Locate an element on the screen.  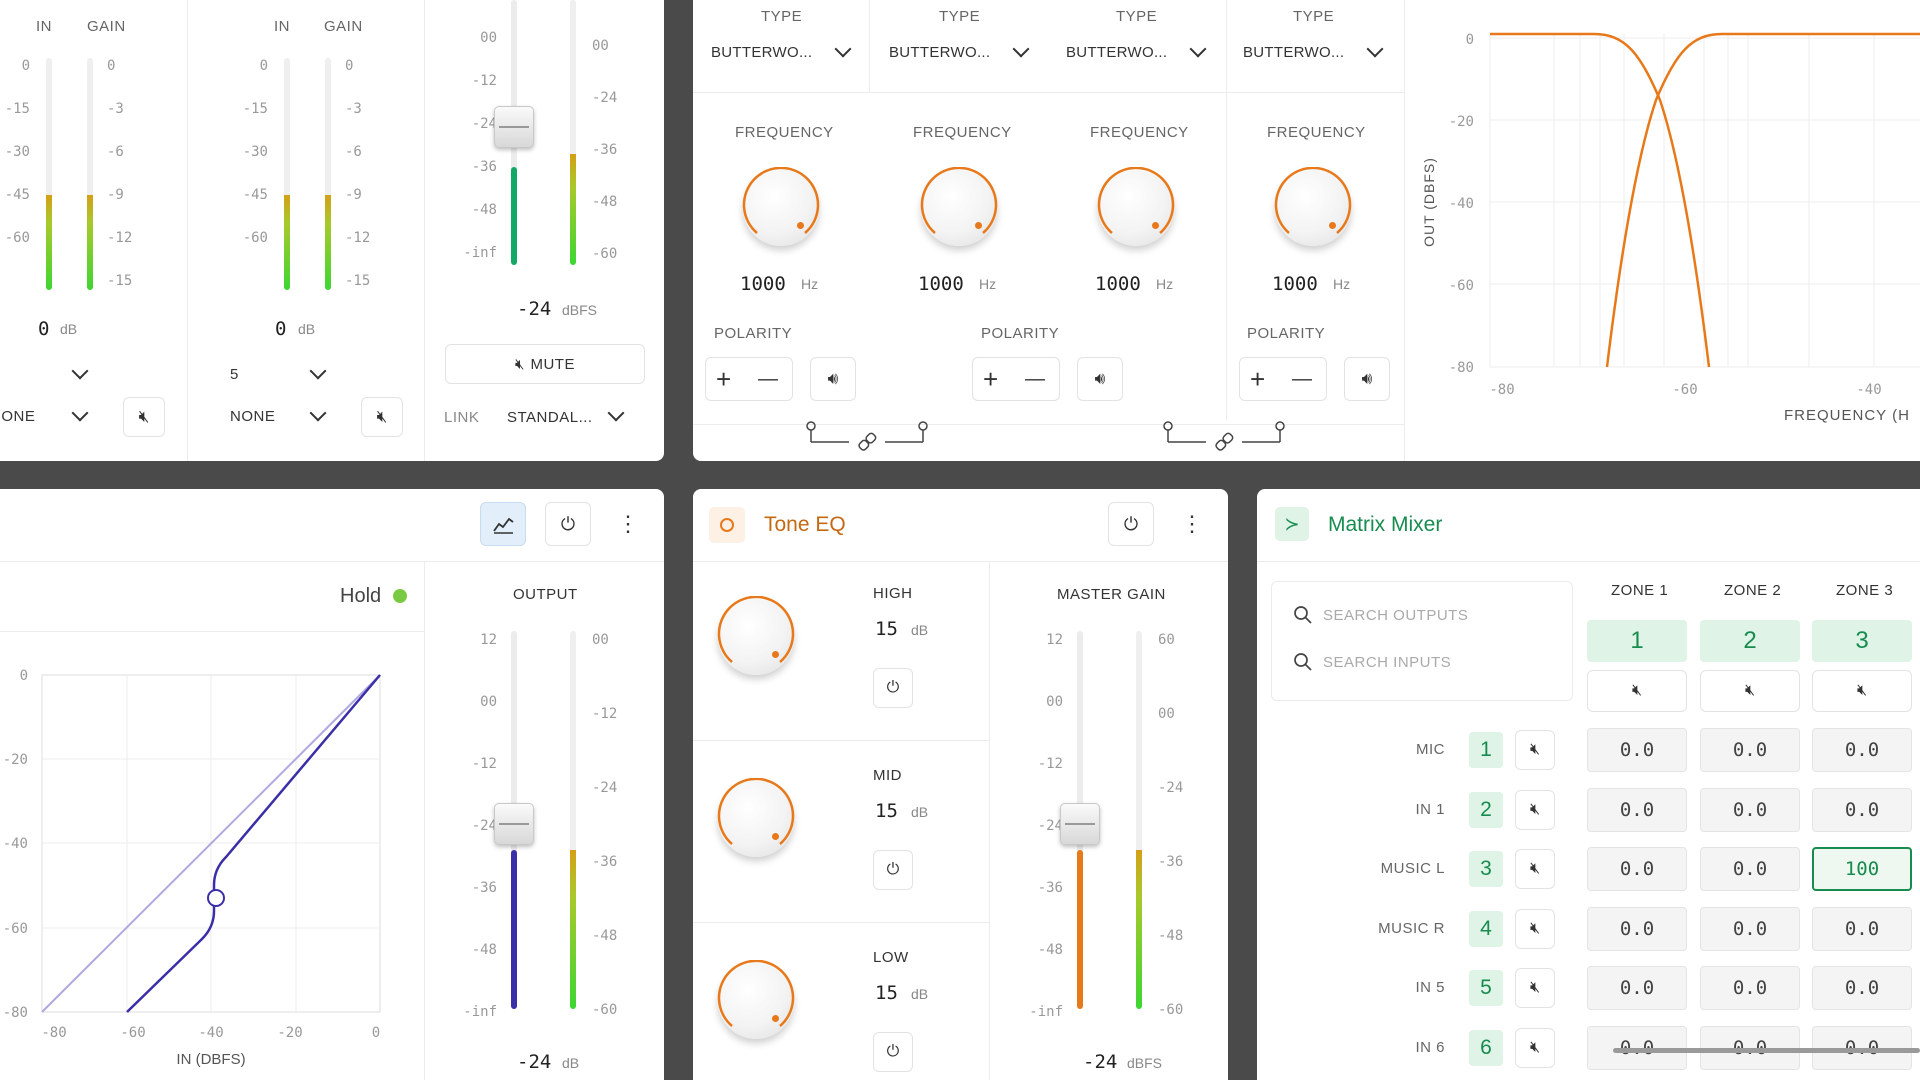
ch1-mute-button: 🔇︎ is located at coordinates (144, 417).